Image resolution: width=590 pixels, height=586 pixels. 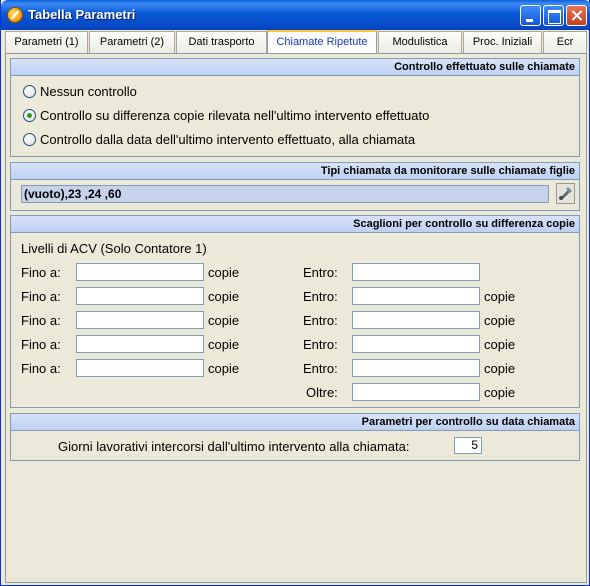 I want to click on oltre-input, so click(x=416, y=392).